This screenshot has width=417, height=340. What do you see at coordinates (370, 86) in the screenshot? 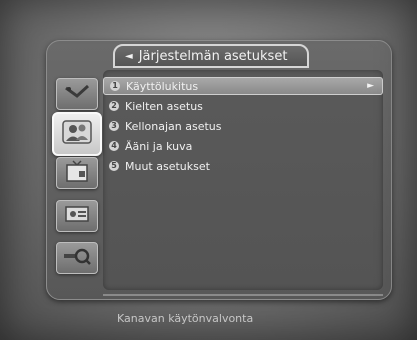
I see `submenu-arrow-icon: ►` at bounding box center [370, 86].